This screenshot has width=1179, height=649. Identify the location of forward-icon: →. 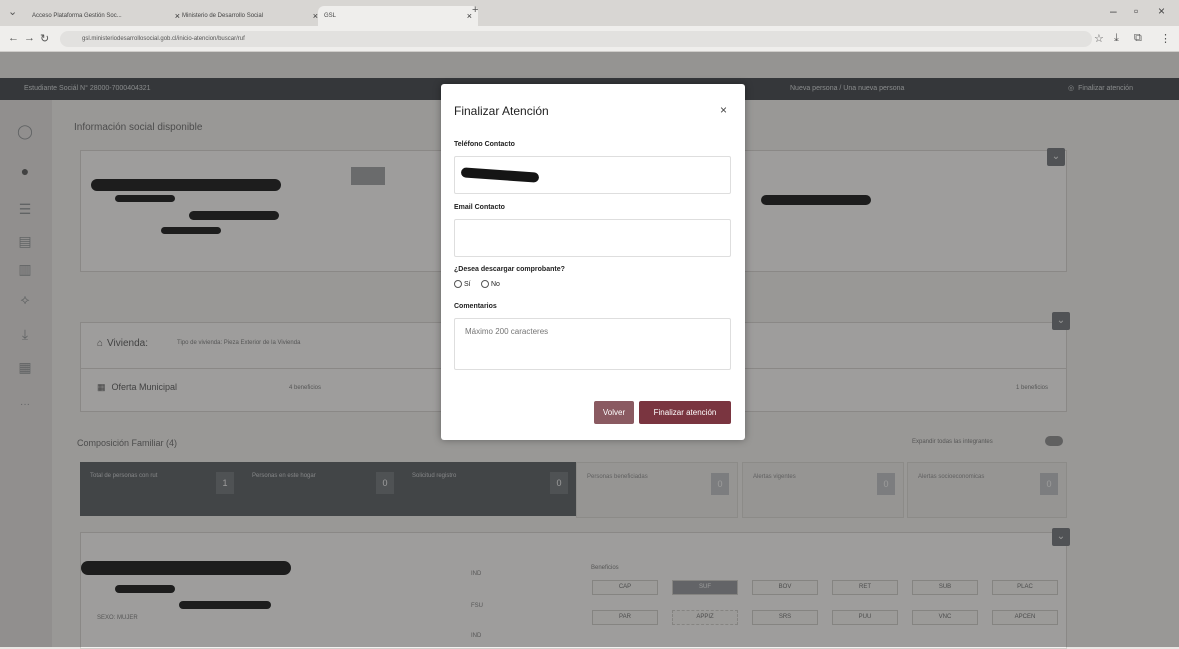
(29, 38).